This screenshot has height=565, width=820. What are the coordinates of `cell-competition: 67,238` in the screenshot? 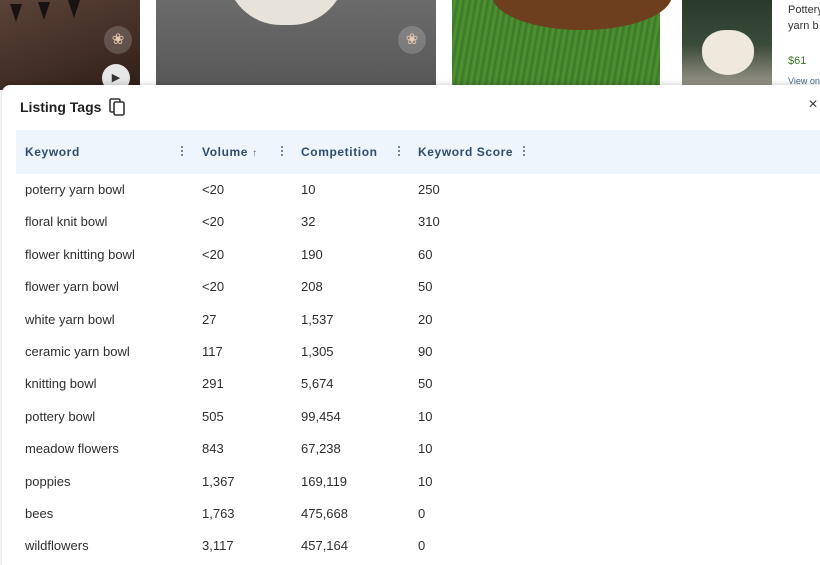 It's located at (321, 449).